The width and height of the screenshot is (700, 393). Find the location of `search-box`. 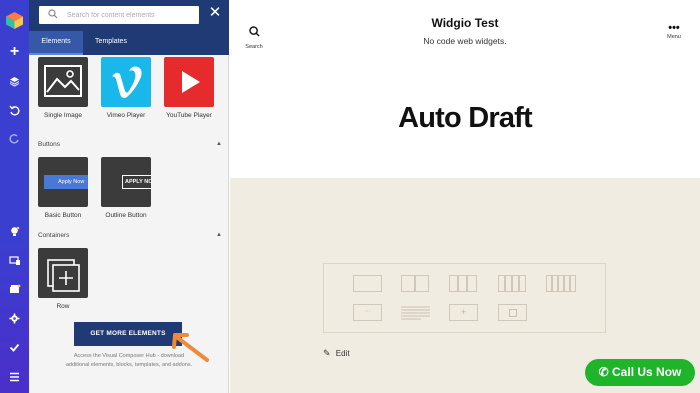

search-box is located at coordinates (119, 15).